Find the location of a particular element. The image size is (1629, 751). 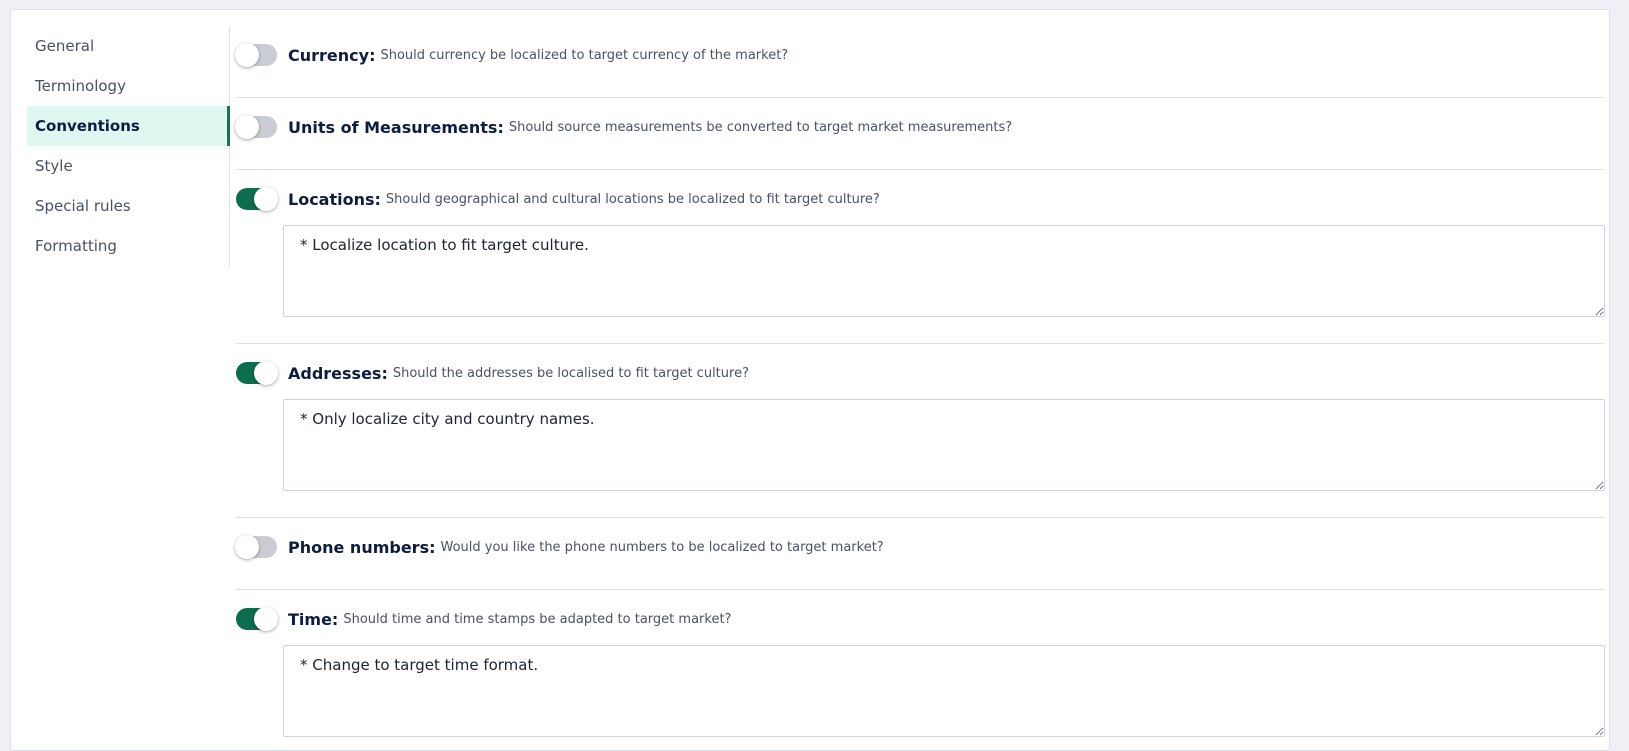

phone-toggle is located at coordinates (256, 547).